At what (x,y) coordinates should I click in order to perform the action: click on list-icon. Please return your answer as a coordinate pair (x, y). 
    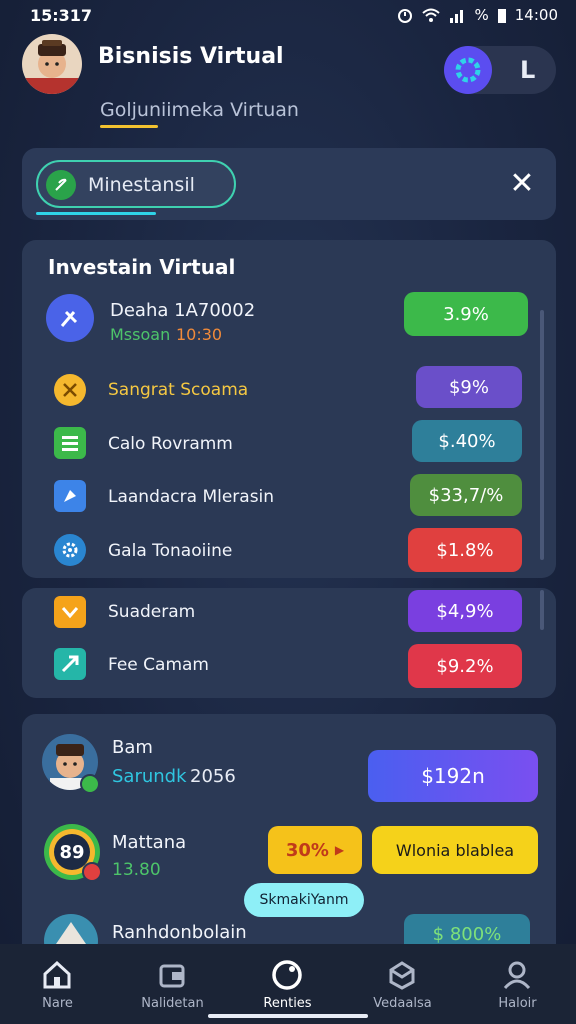
    Looking at the image, I should click on (70, 443).